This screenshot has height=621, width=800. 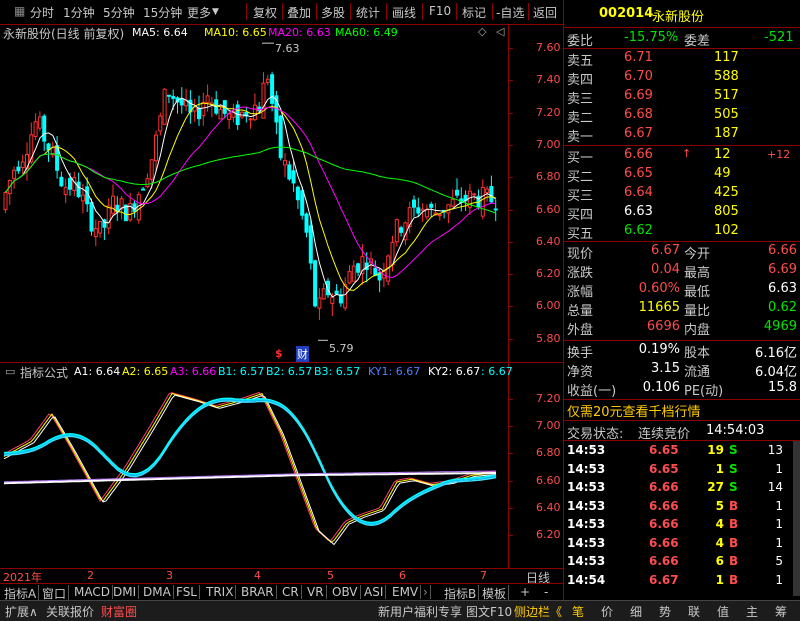 I want to click on tab-trix: TRIX, so click(x=220, y=592).